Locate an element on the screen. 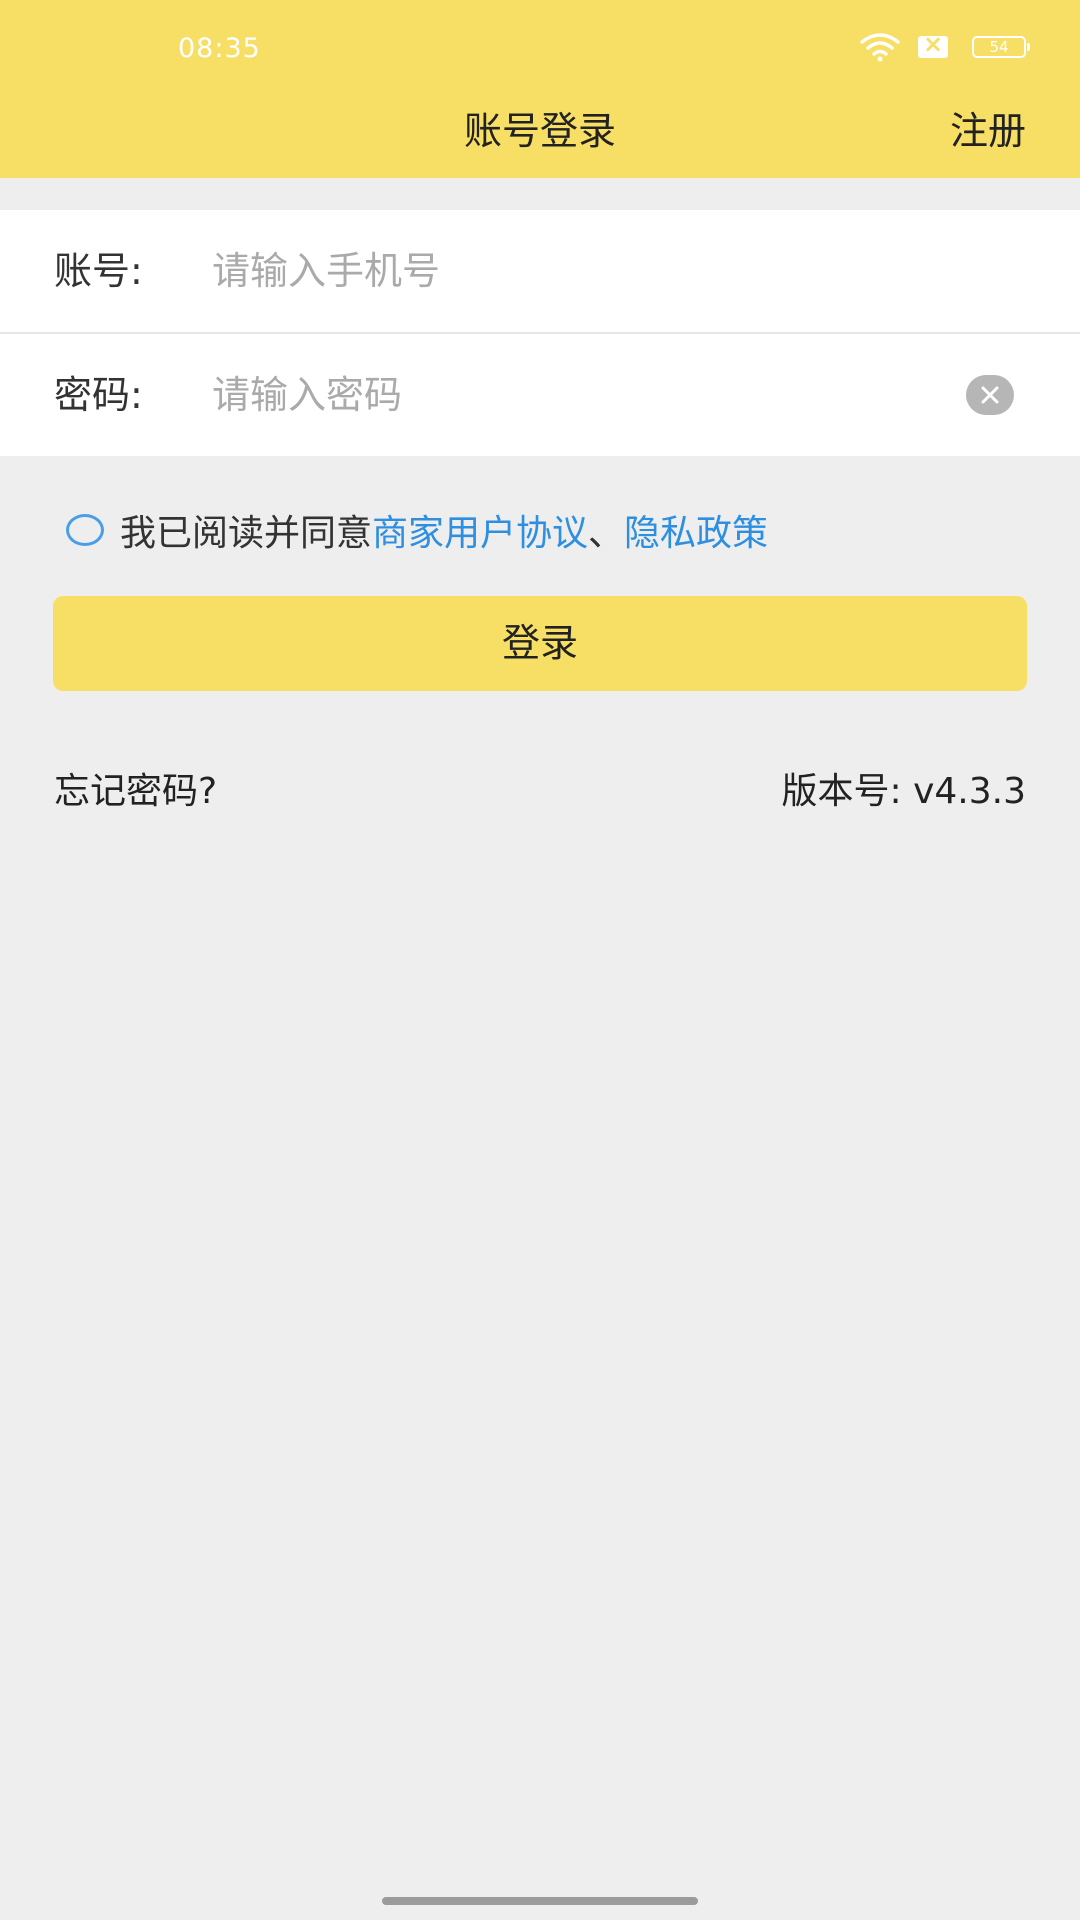 This screenshot has height=1920, width=1080. agreement-text: 我已阅读并同意 is located at coordinates (246, 533).